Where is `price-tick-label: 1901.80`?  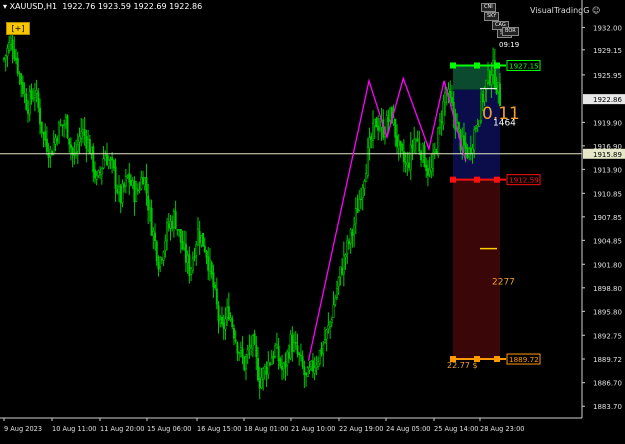 price-tick-label: 1901.80 is located at coordinates (607, 265).